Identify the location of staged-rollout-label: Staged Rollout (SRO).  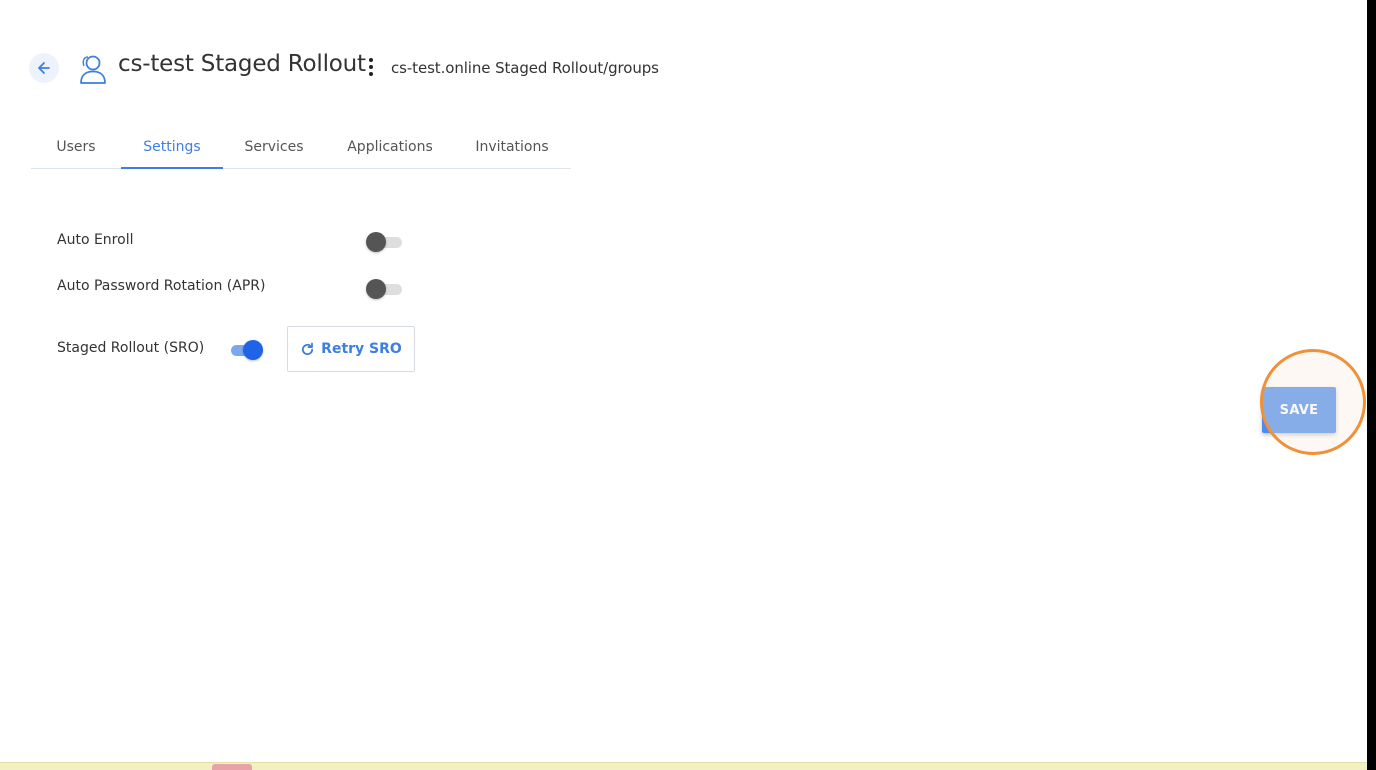
(131, 348).